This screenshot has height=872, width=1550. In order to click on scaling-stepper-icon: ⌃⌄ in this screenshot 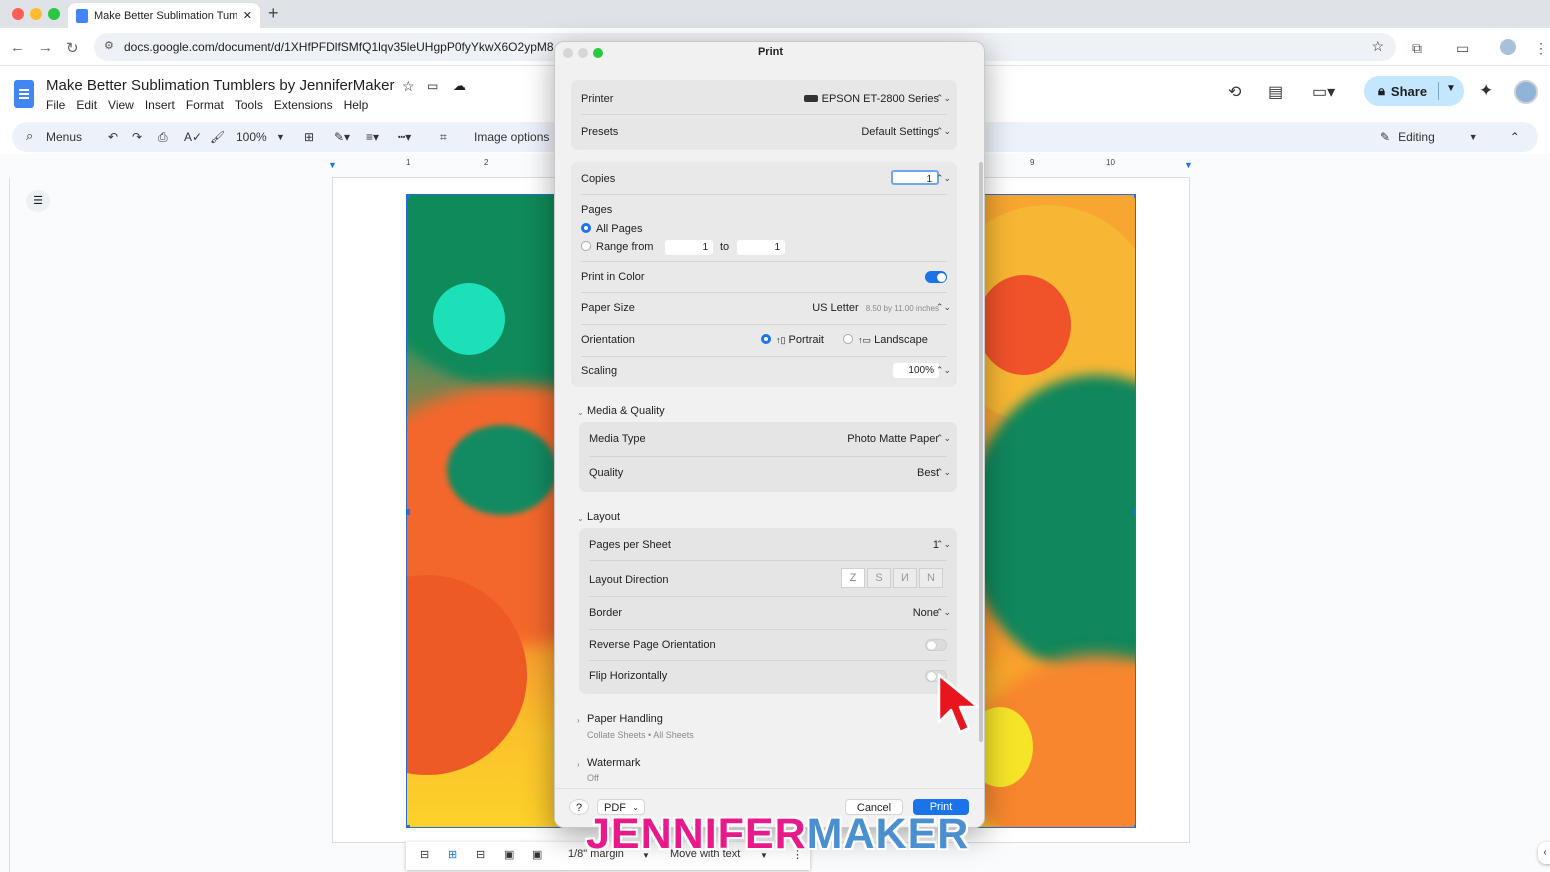, I will do `click(943, 370)`.